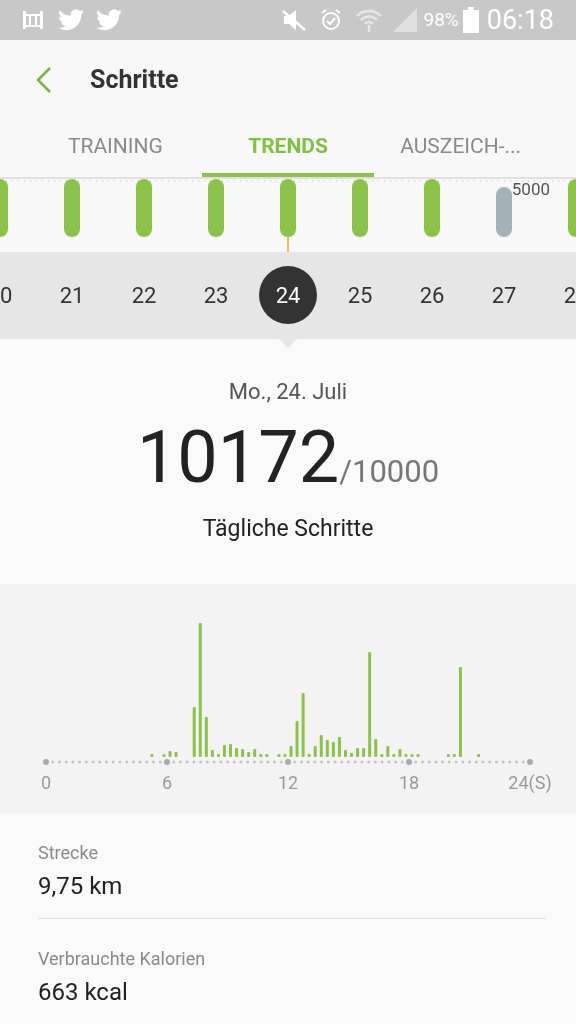 The width and height of the screenshot is (576, 1024). Describe the element at coordinates (68, 853) in the screenshot. I see `stat-label: Strecke` at that location.